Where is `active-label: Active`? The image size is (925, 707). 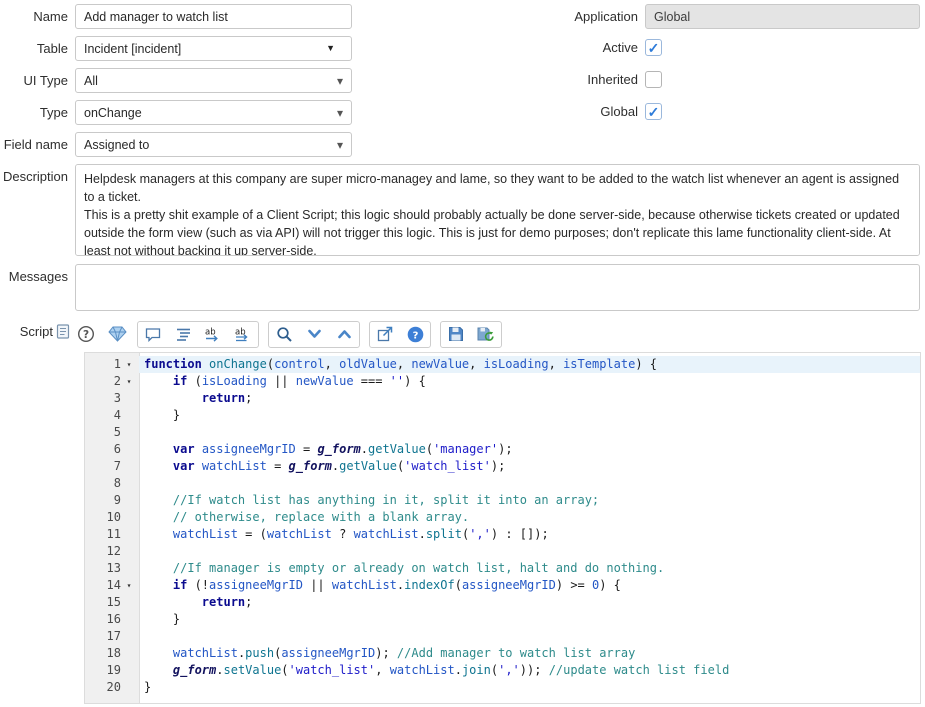 active-label: Active is located at coordinates (620, 47).